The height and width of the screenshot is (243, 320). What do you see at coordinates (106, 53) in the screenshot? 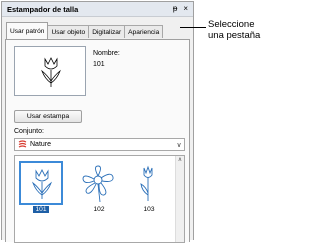
I see `name-label: Nombre:` at bounding box center [106, 53].